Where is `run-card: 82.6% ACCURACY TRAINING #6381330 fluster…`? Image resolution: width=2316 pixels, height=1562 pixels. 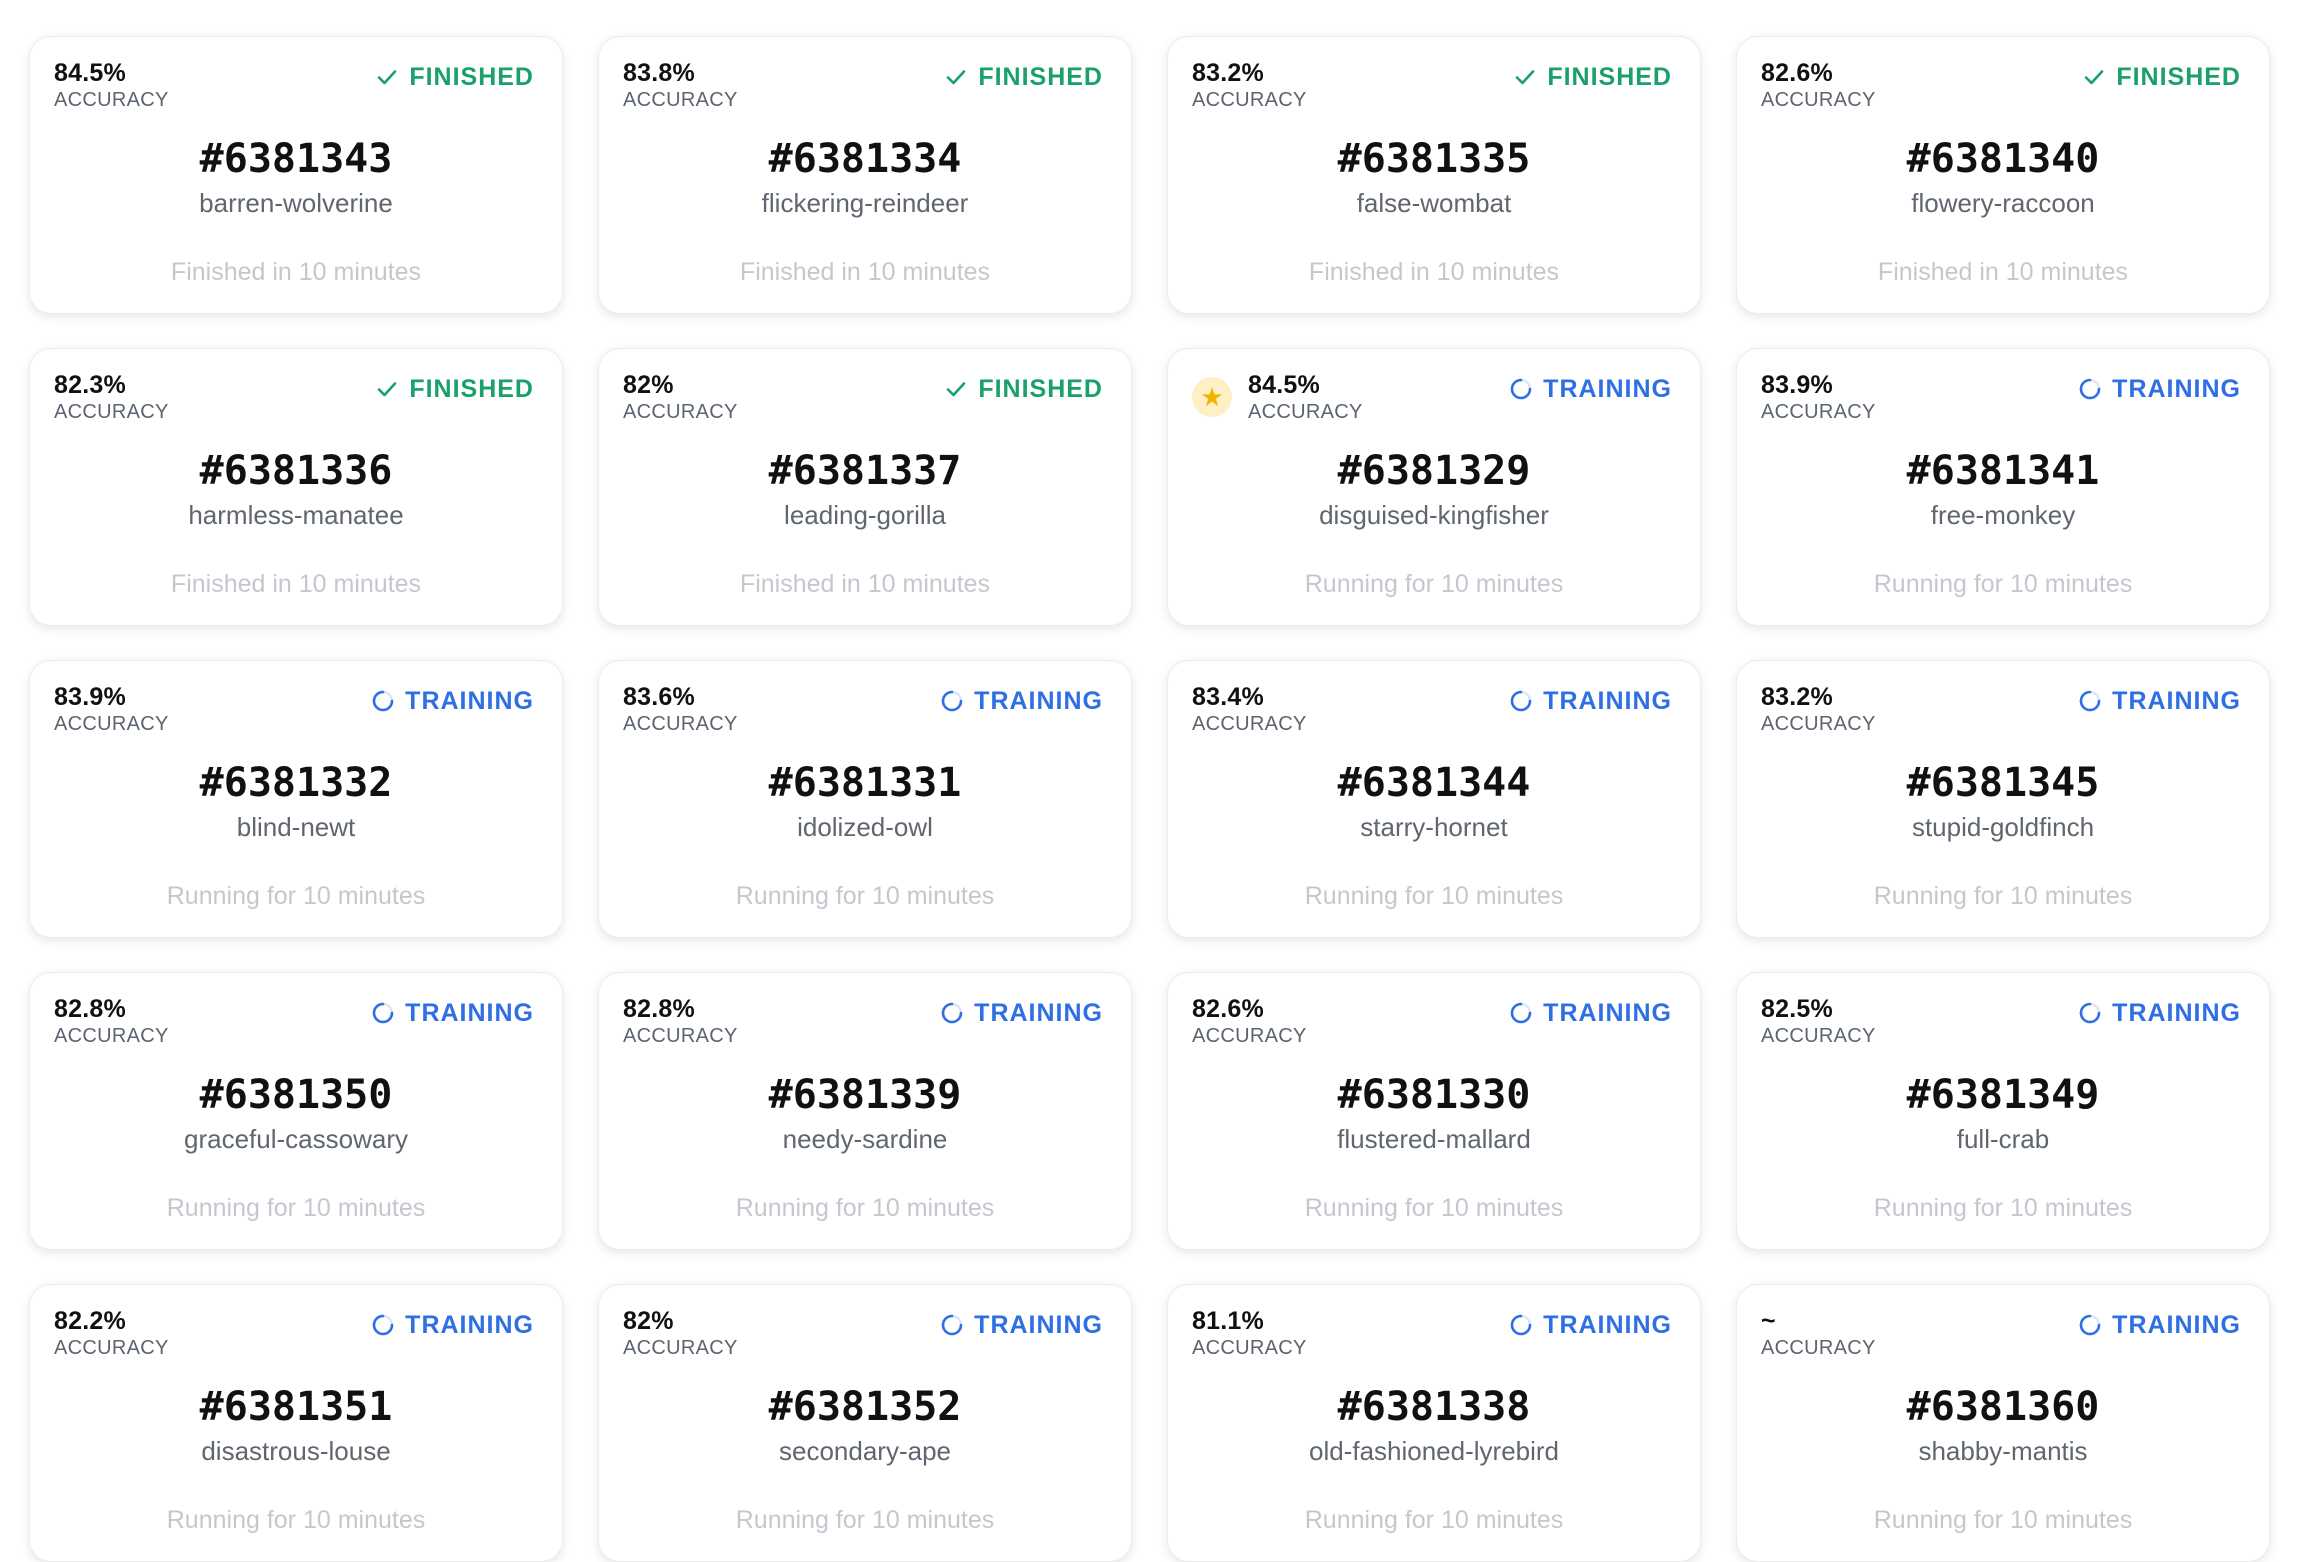
run-card: 82.6% ACCURACY TRAINING #6381330 fluster… is located at coordinates (1434, 1111).